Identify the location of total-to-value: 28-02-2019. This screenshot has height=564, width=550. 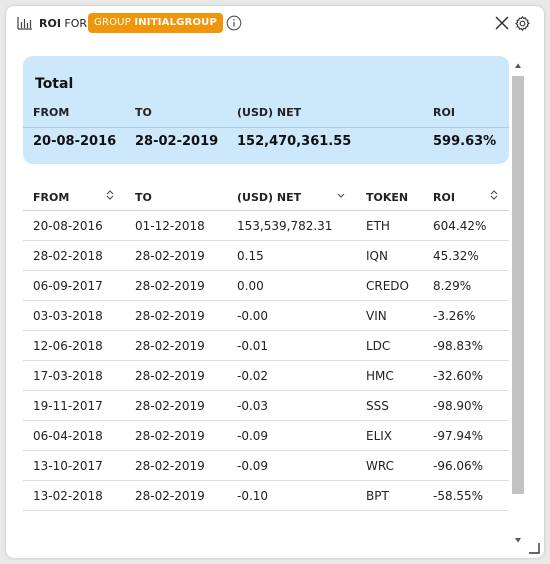
(177, 141).